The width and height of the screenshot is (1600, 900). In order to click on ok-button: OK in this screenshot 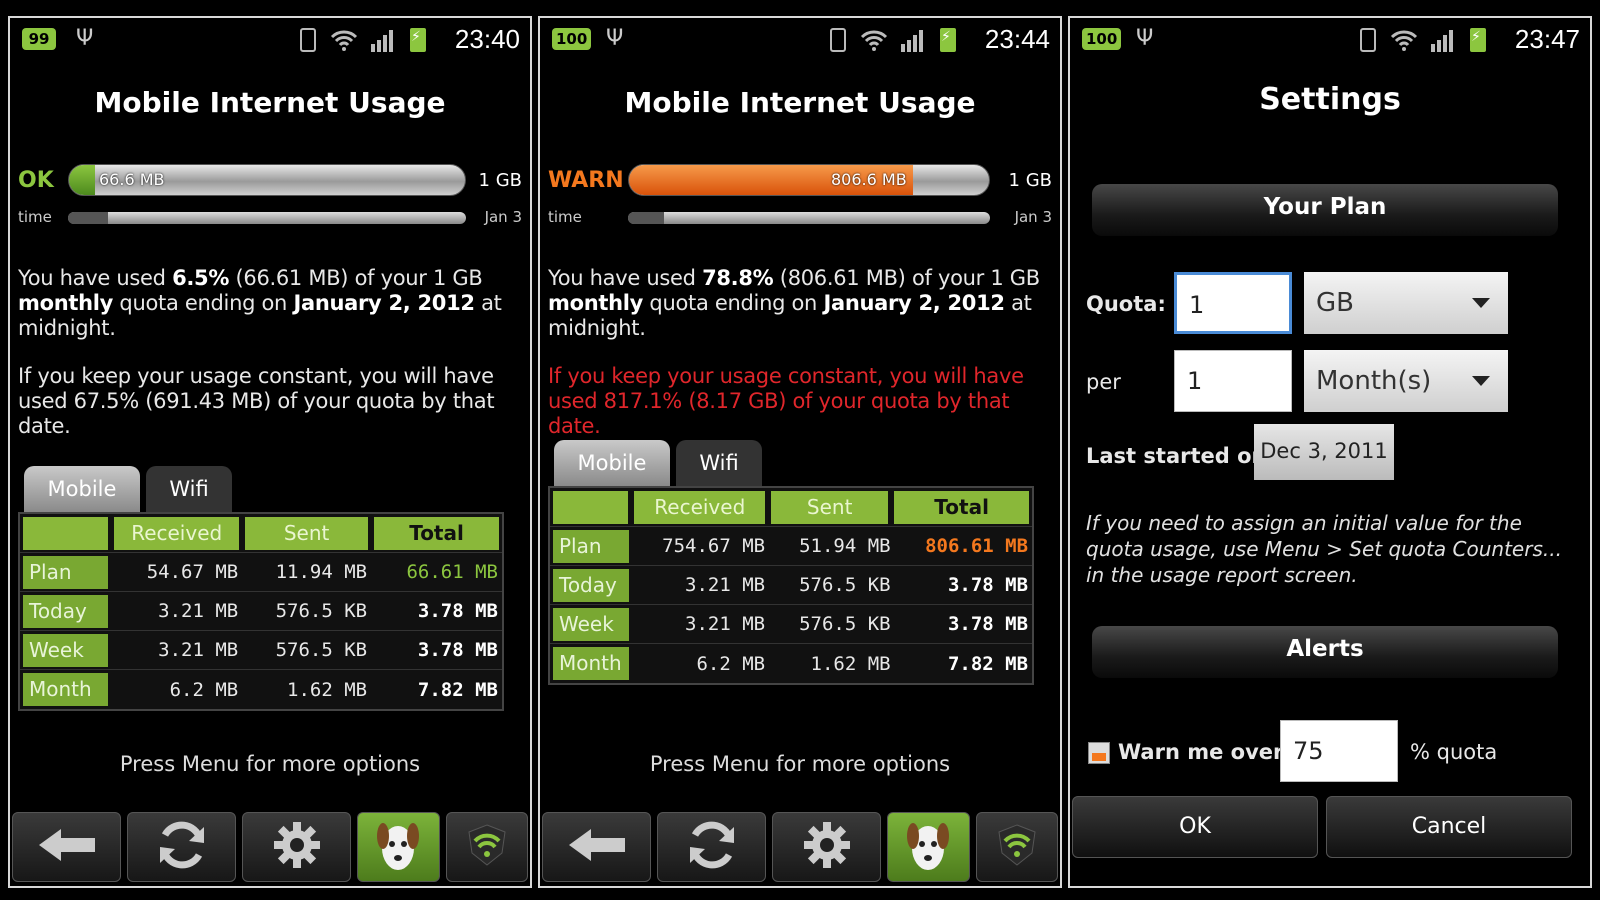, I will do `click(1195, 827)`.